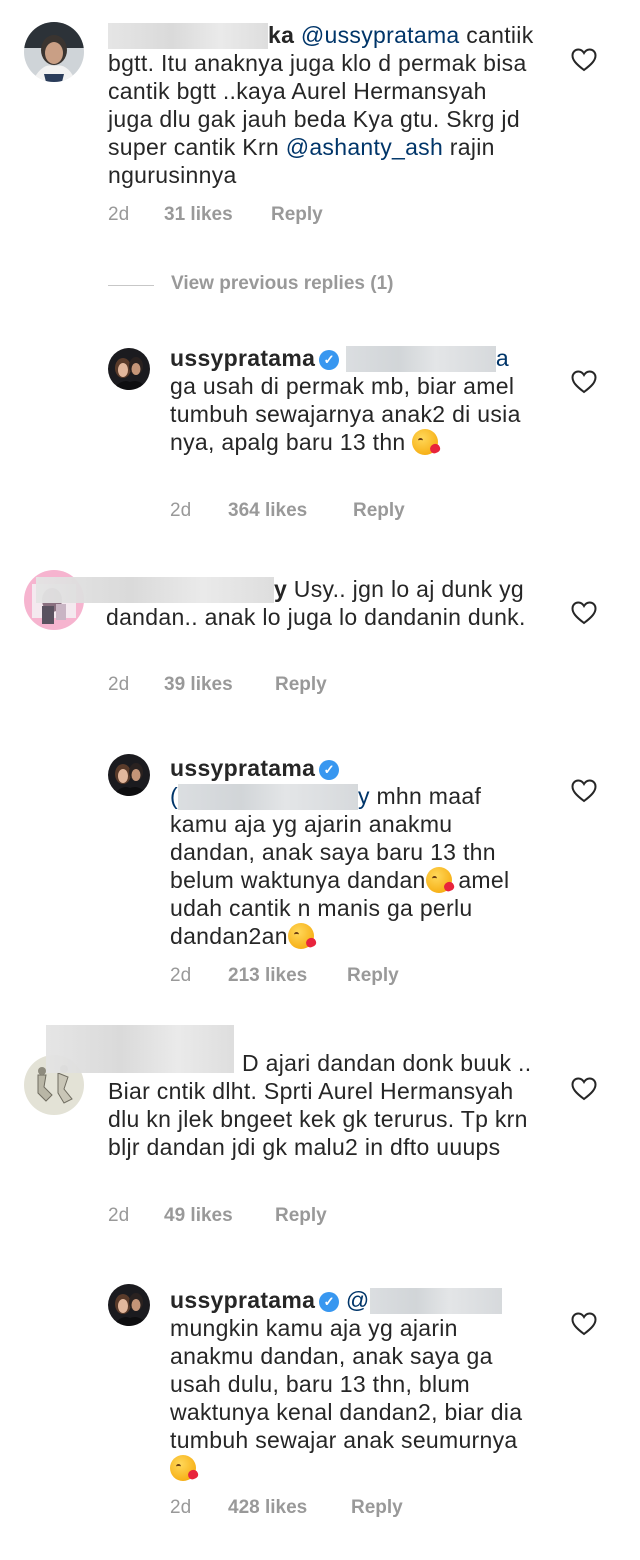 The height and width of the screenshot is (1560, 640). I want to click on username: ka, so click(281, 35).